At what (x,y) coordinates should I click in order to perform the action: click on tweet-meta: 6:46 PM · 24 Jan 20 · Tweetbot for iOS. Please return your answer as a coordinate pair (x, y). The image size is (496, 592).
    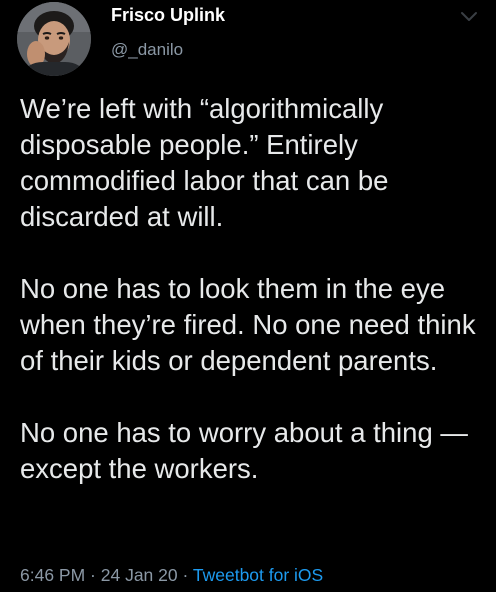
    Looking at the image, I should click on (171, 575).